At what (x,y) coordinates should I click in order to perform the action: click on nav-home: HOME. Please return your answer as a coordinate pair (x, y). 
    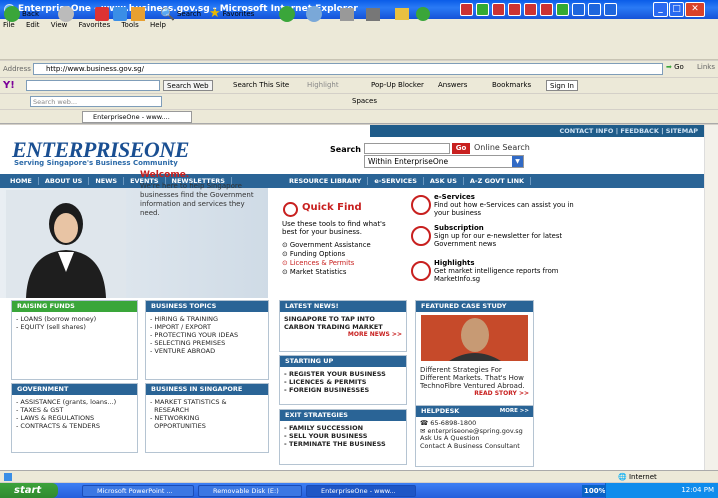
    Looking at the image, I should click on (21, 181).